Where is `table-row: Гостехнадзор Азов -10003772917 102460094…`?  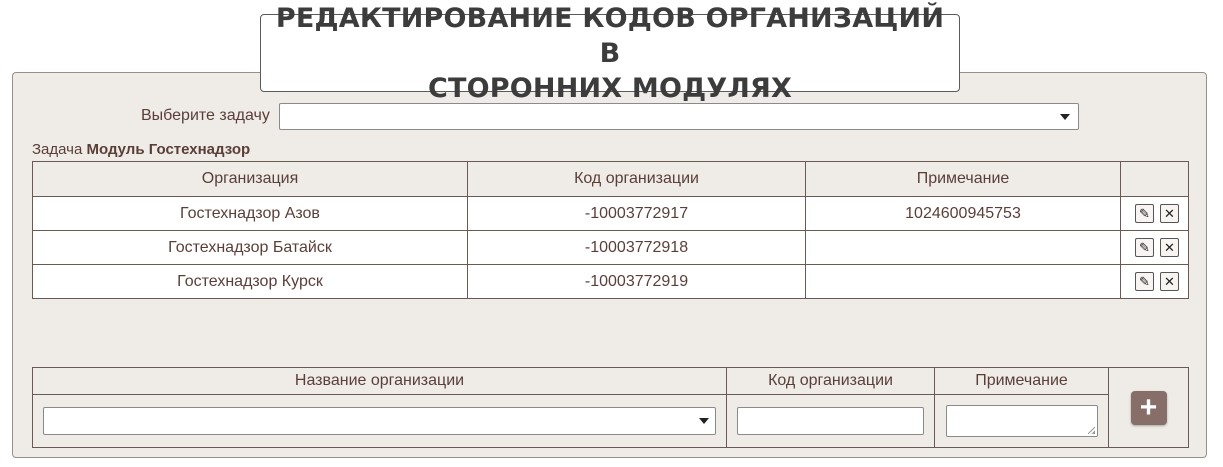
table-row: Гостехнадзор Азов -10003772917 102460094… is located at coordinates (610, 213).